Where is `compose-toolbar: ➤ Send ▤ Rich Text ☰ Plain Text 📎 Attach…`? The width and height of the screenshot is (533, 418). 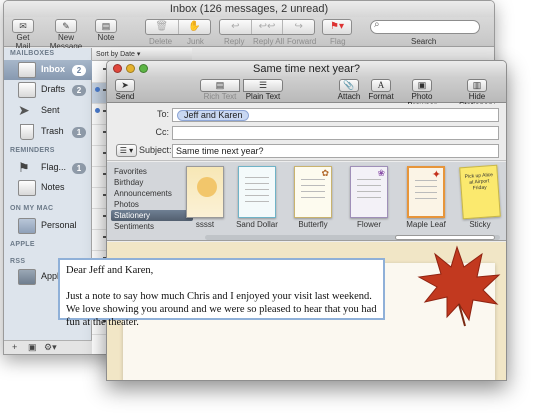 compose-toolbar: ➤ Send ▤ Rich Text ☰ Plain Text 📎 Attach… is located at coordinates (306, 93).